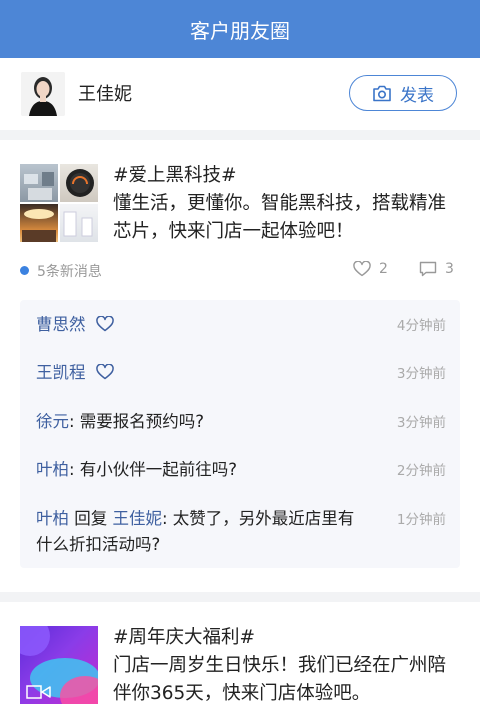 This screenshot has width=480, height=720. What do you see at coordinates (241, 470) in the screenshot?
I see `list-item: 叶柏: 有小伙伴一起前往吗? 2分钟前` at bounding box center [241, 470].